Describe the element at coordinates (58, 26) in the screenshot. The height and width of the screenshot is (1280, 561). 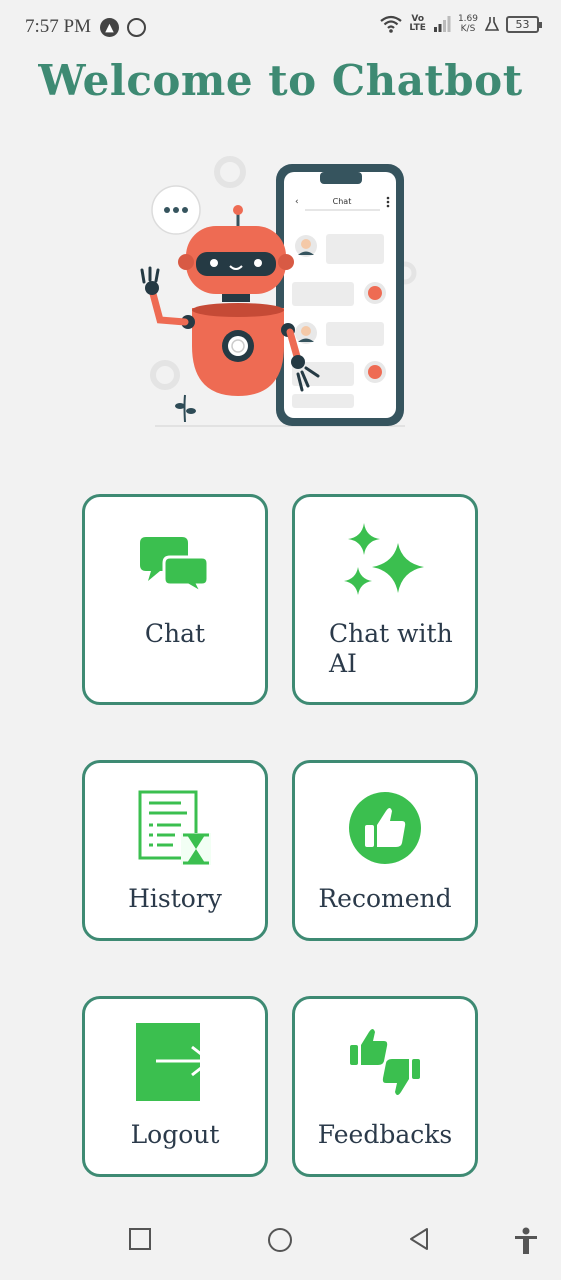
I see `status-time: 7:57 PM` at that location.